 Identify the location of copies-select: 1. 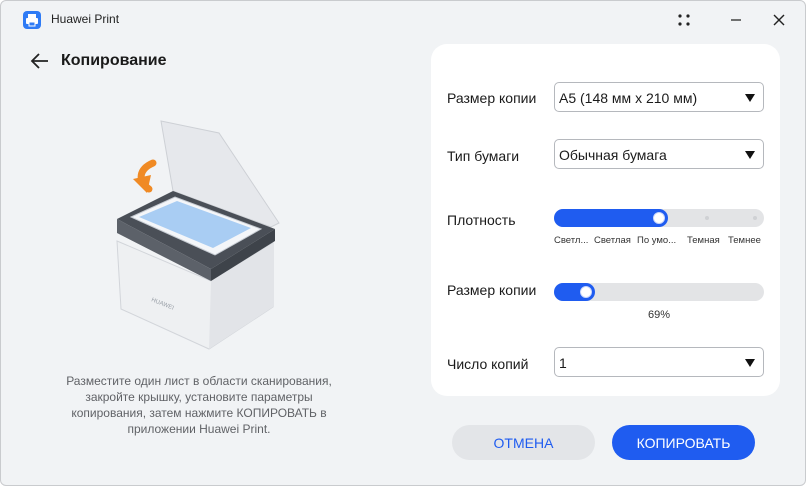
(659, 362).